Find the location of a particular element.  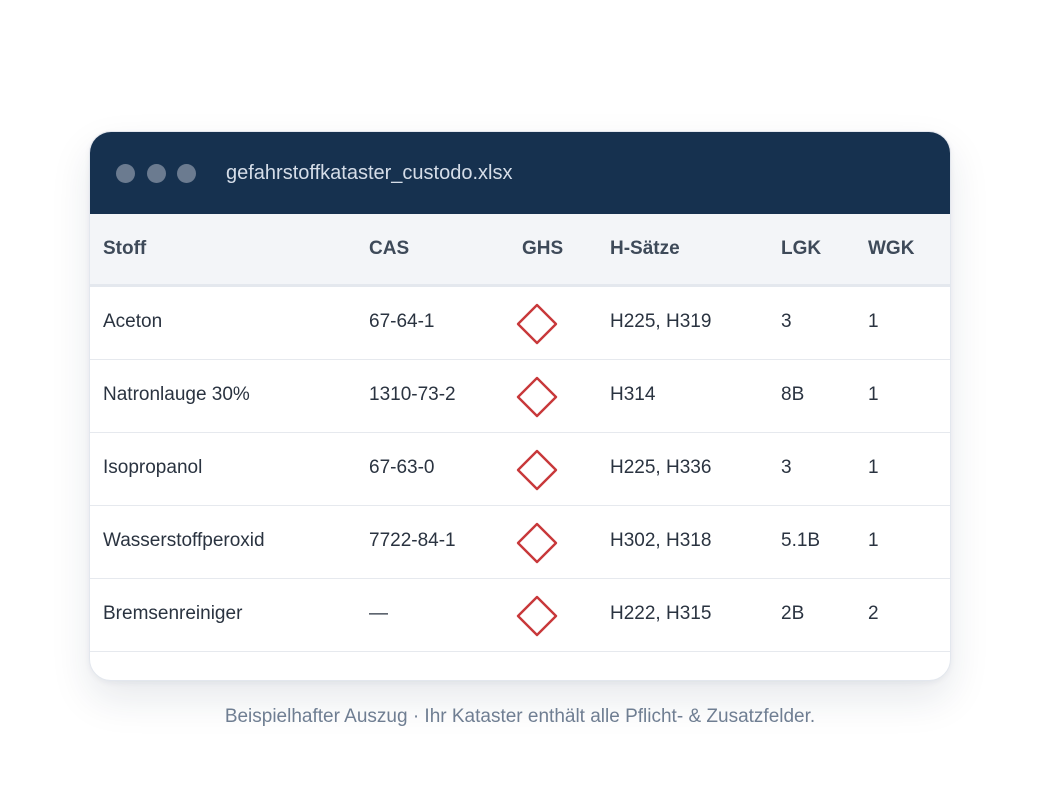

table-row: Natronlauge 30% 1310-73-2 H314 8B 1 is located at coordinates (520, 396).